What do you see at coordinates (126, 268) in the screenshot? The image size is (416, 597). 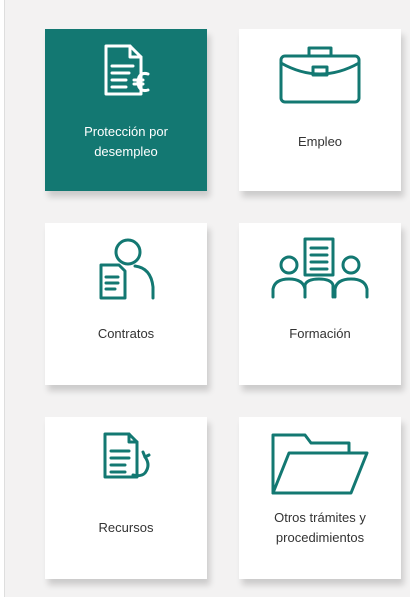 I see `contract-person-icon` at bounding box center [126, 268].